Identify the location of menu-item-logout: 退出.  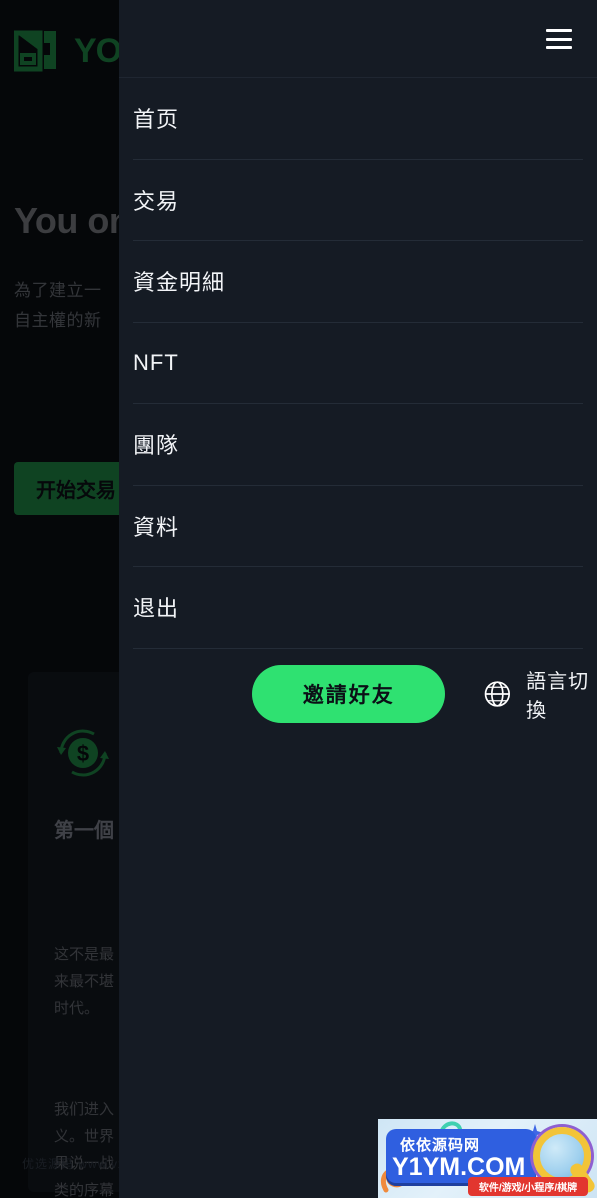
(358, 608).